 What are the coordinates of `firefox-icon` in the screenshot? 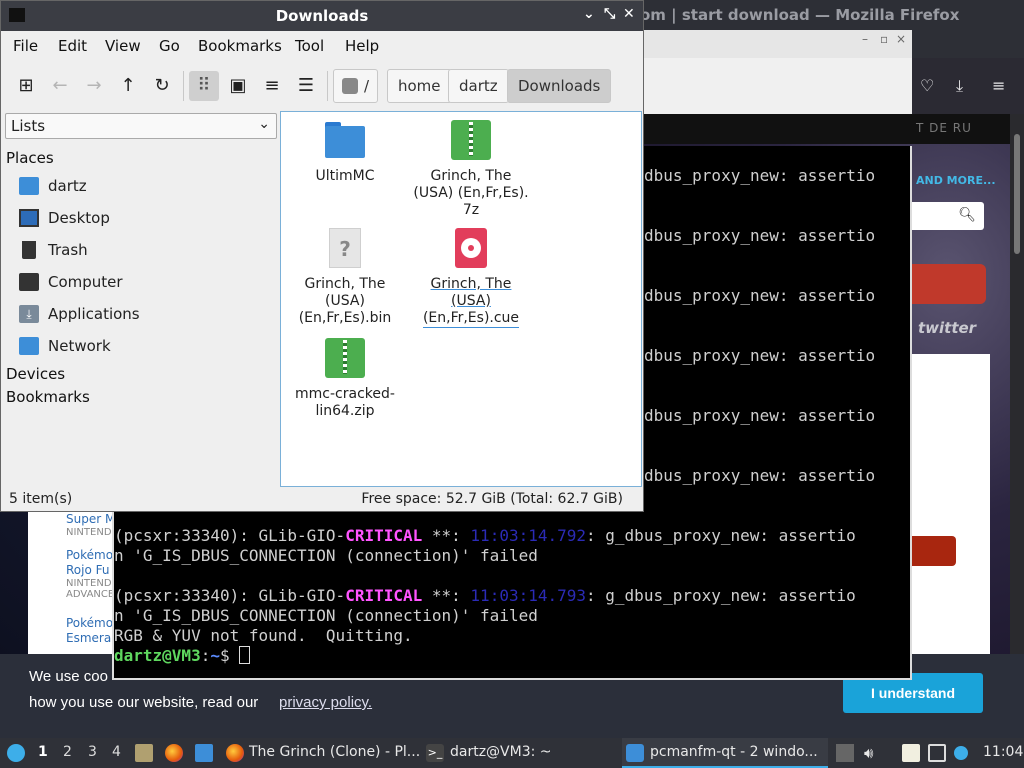 It's located at (235, 753).